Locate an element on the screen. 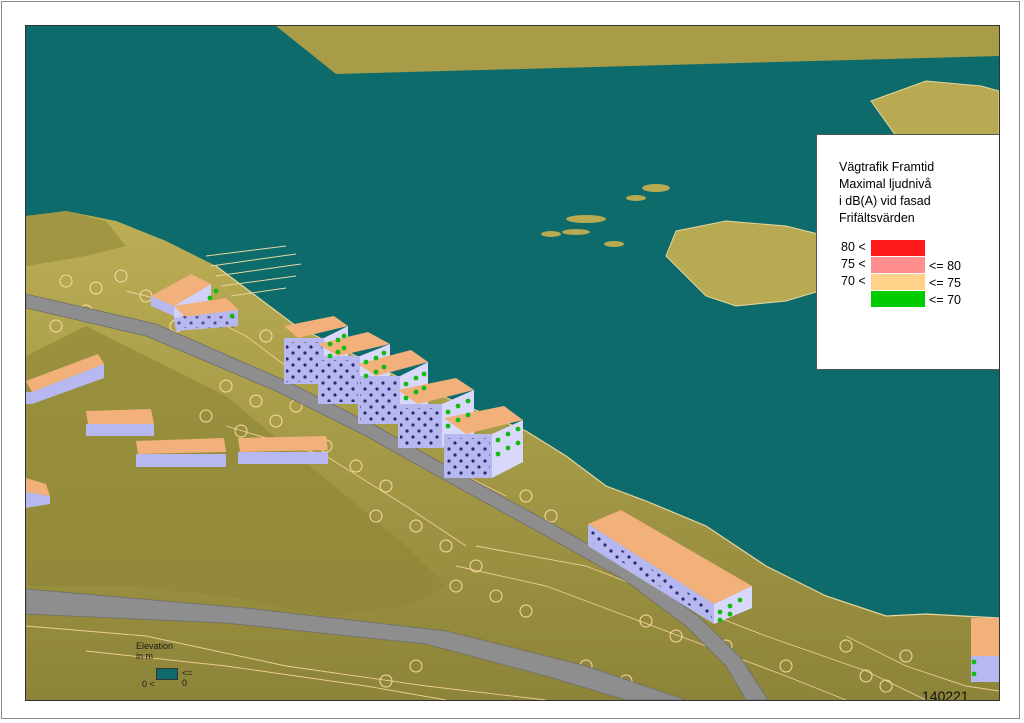 This screenshot has width=1024, height=723. legend-row: <= 70 is located at coordinates (908, 299).